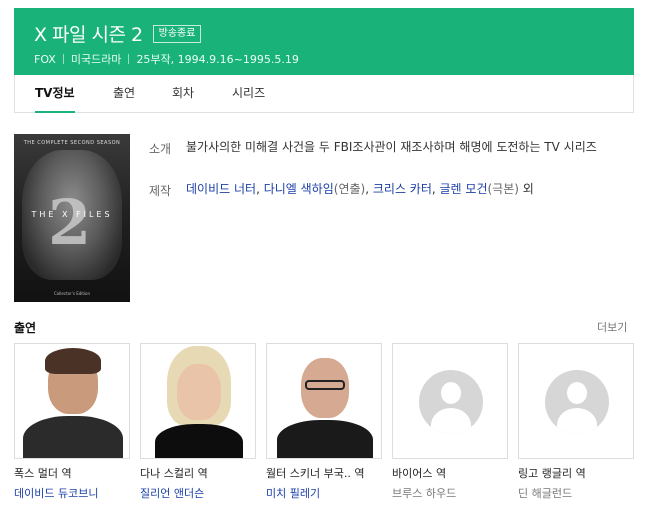  I want to click on status-badge: 방송종료, so click(177, 33).